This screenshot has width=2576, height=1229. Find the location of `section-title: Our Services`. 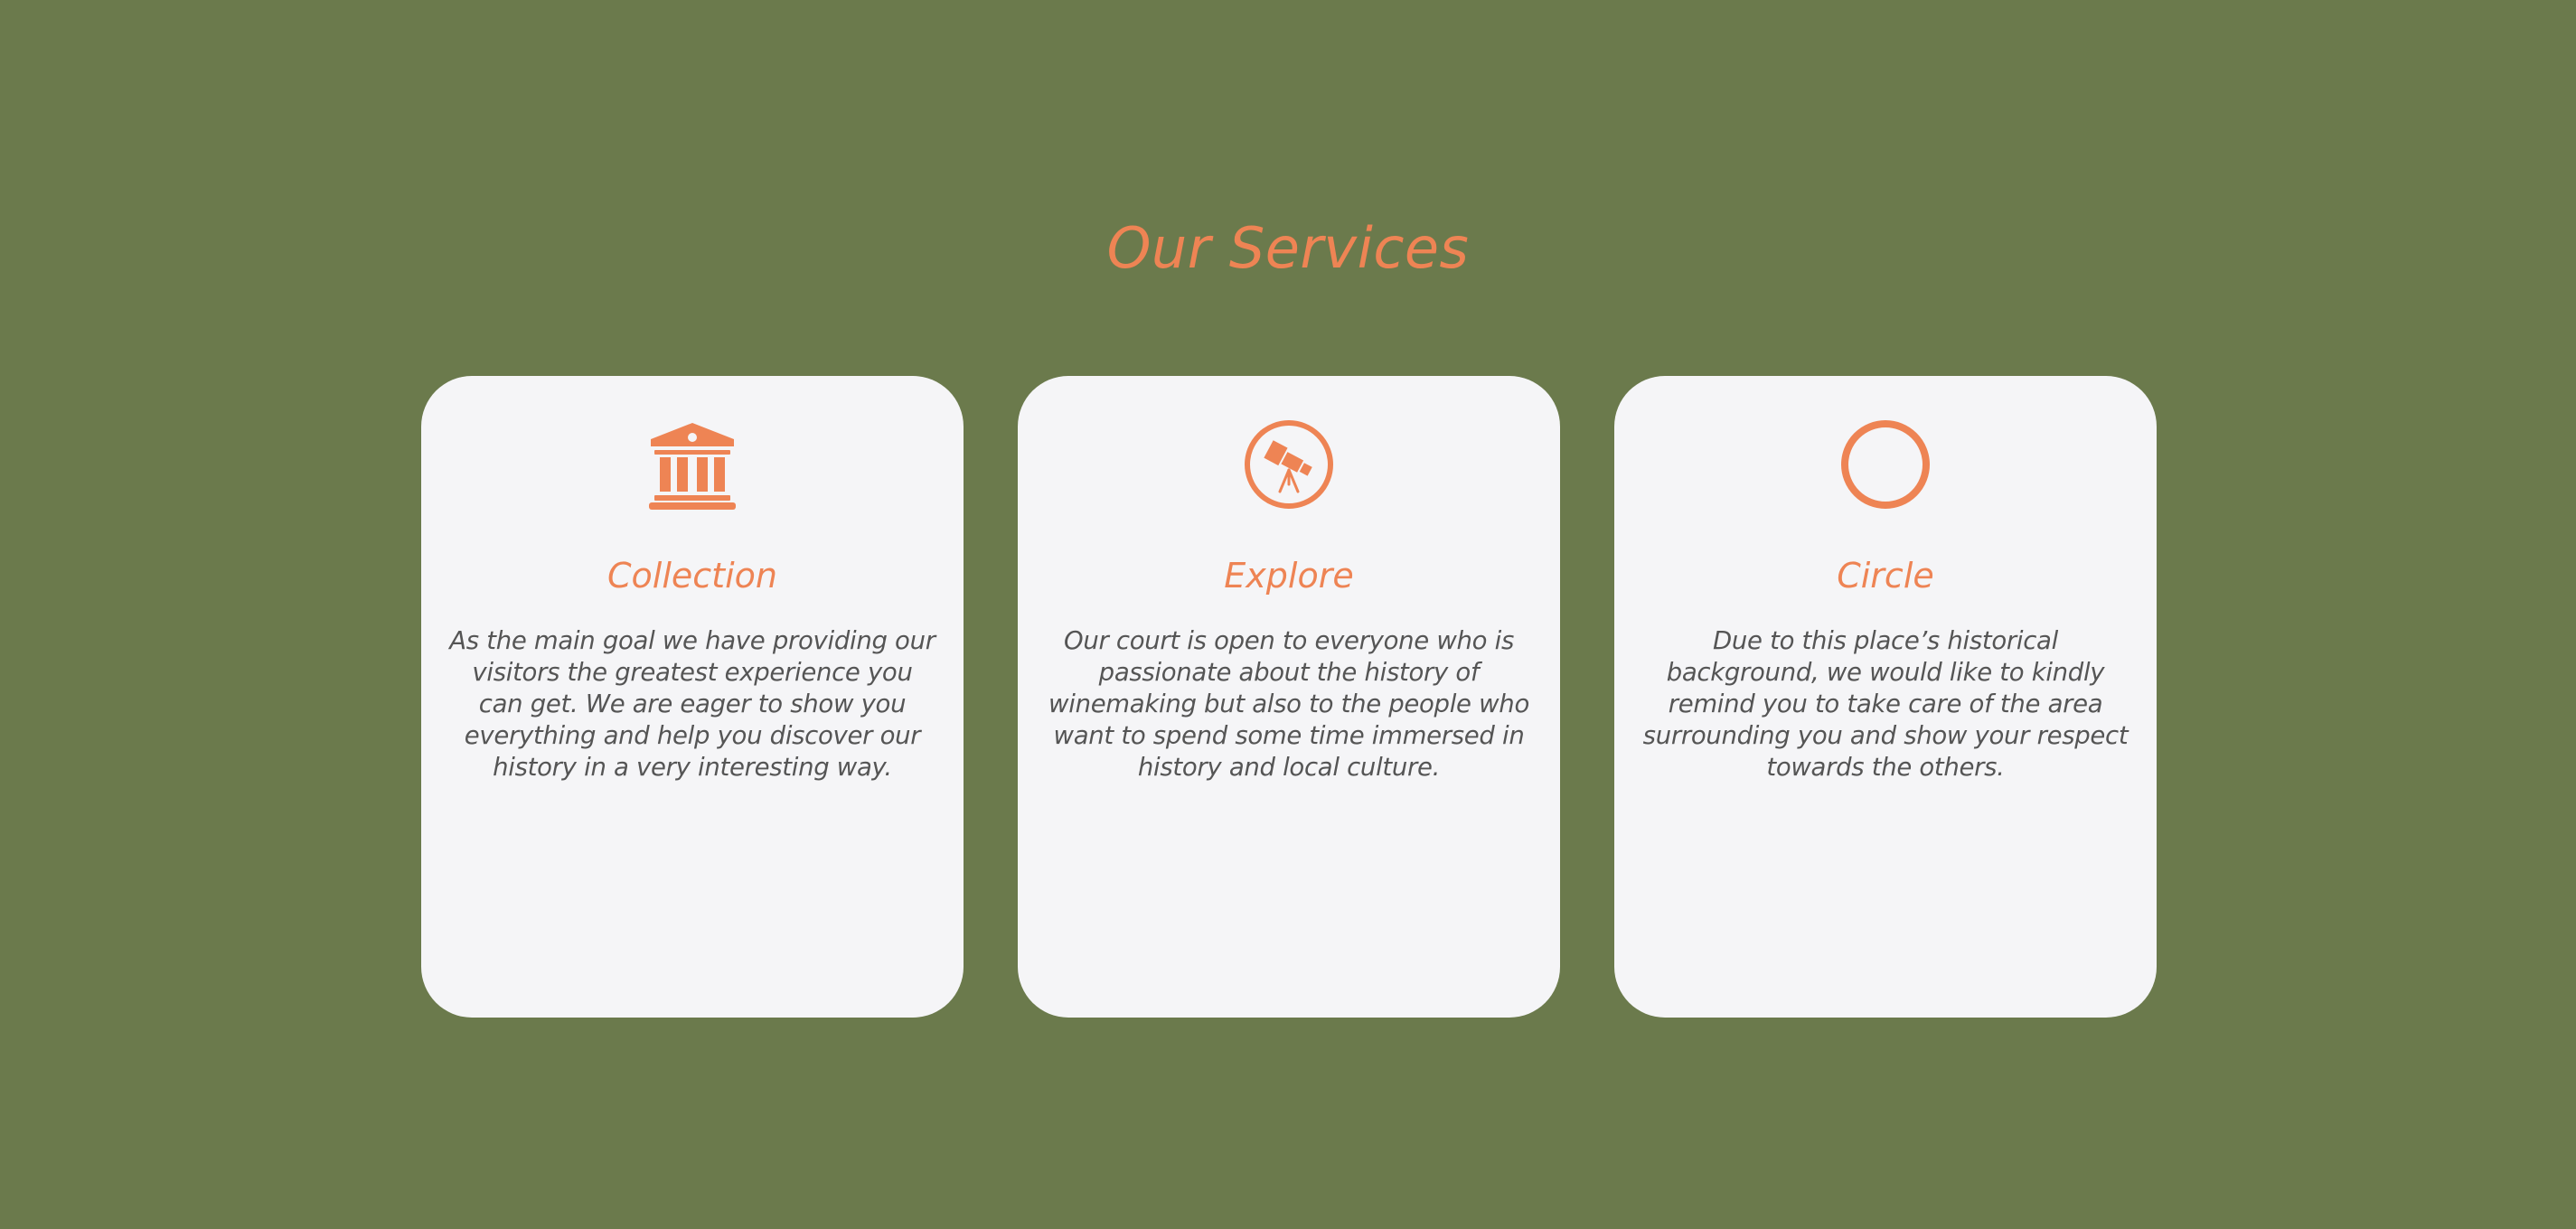

section-title: Our Services is located at coordinates (1288, 248).